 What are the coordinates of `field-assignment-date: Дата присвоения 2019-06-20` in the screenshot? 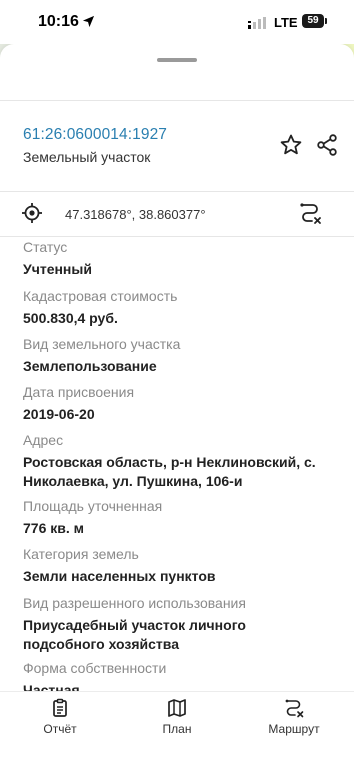 It's located at (180, 403).